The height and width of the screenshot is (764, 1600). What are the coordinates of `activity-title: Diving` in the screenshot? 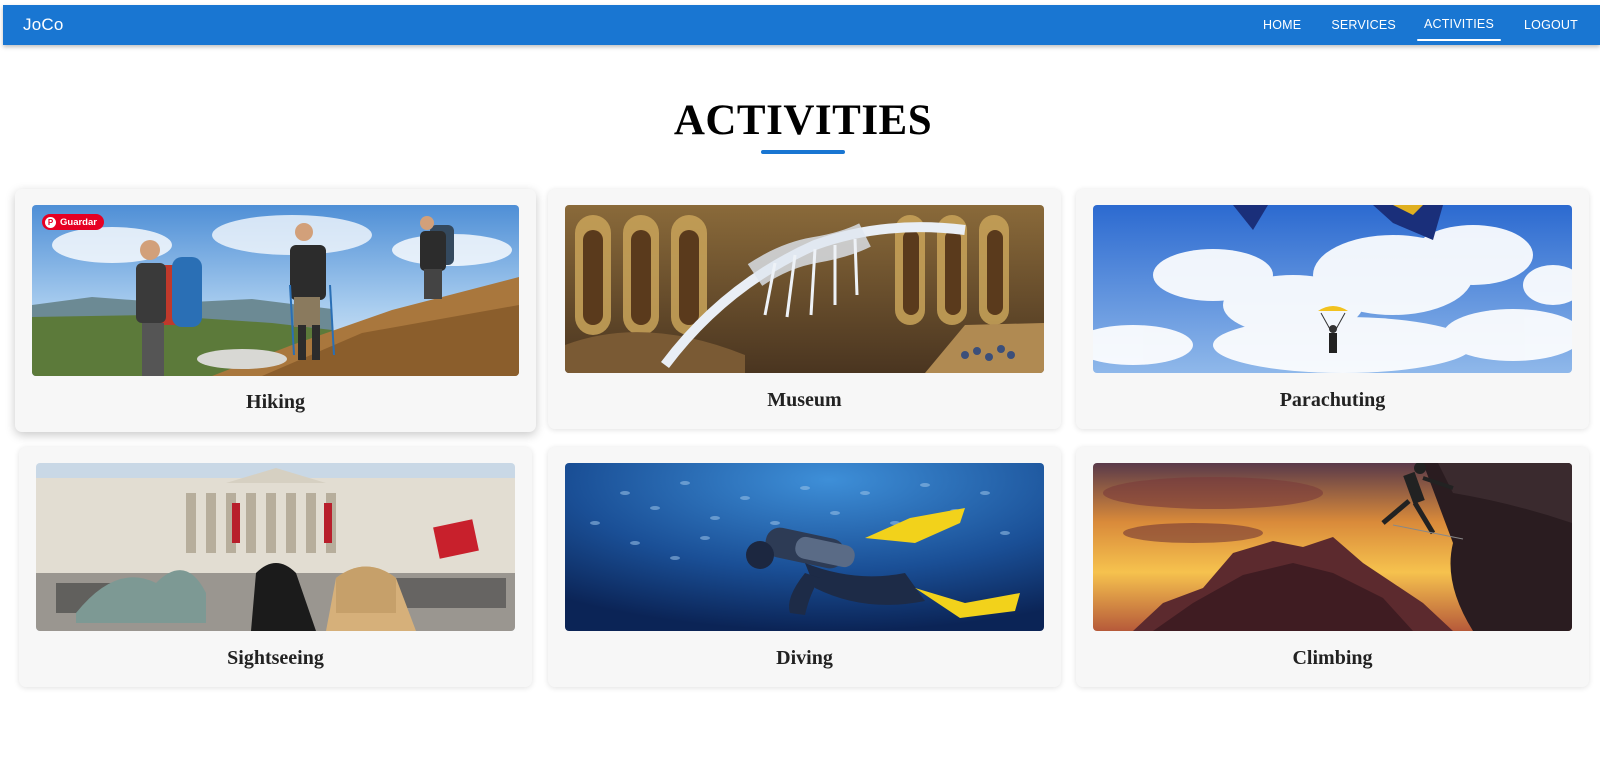 It's located at (804, 658).